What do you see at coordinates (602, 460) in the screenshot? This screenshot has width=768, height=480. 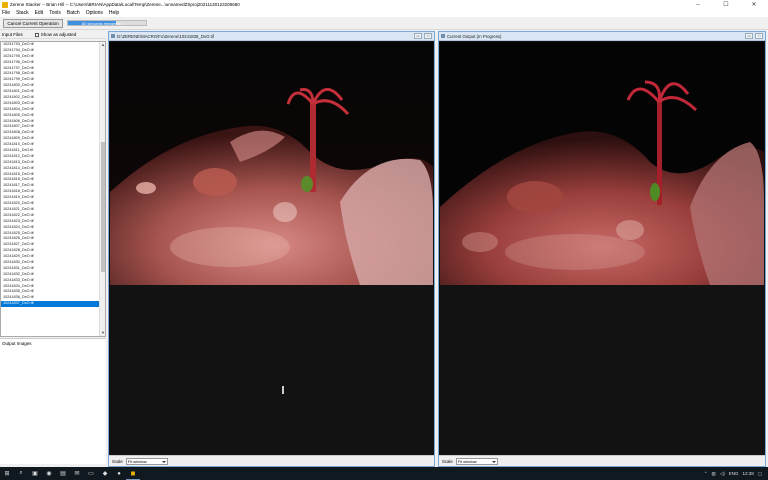 I see `output-scale-bar: Scale Fit window` at bounding box center [602, 460].